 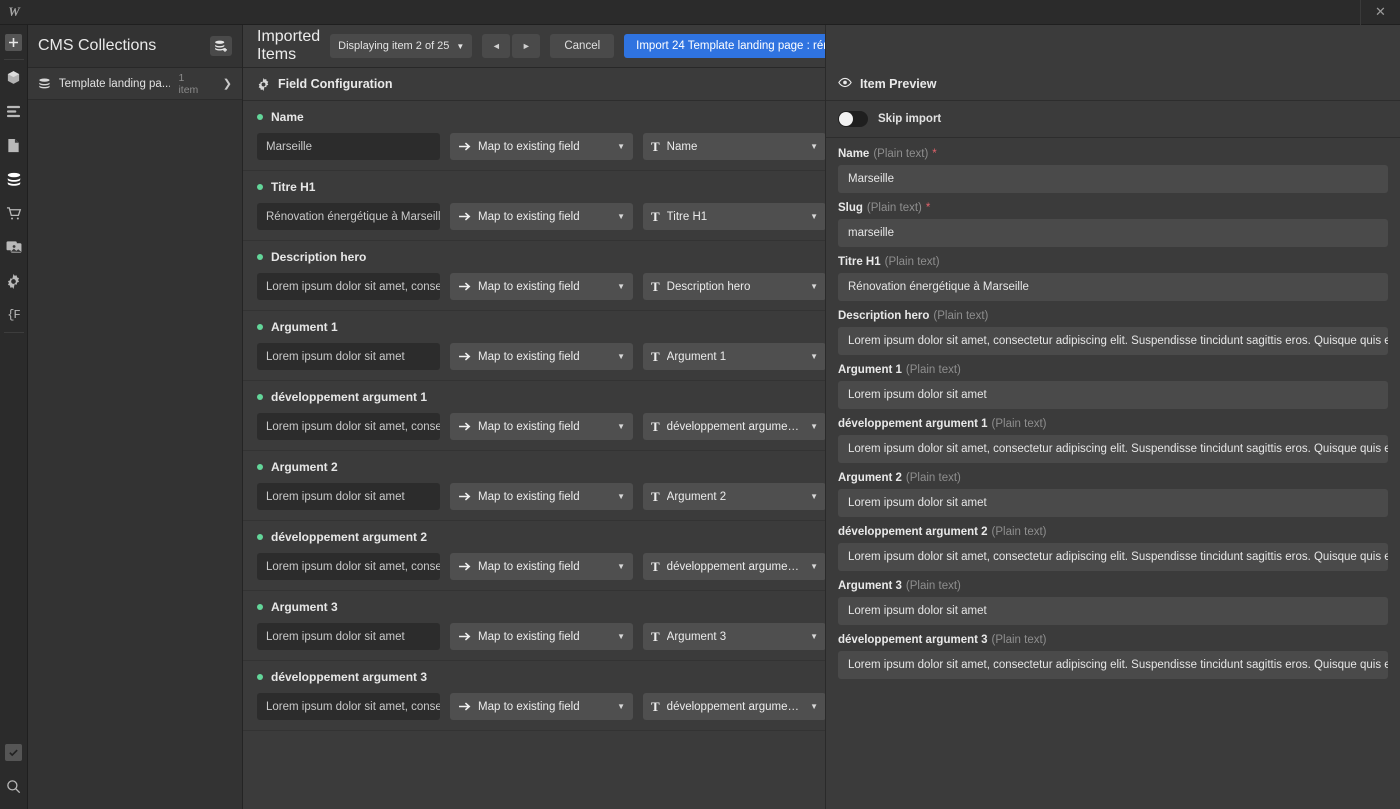 What do you see at coordinates (928, 208) in the screenshot?
I see `required-marker: *` at bounding box center [928, 208].